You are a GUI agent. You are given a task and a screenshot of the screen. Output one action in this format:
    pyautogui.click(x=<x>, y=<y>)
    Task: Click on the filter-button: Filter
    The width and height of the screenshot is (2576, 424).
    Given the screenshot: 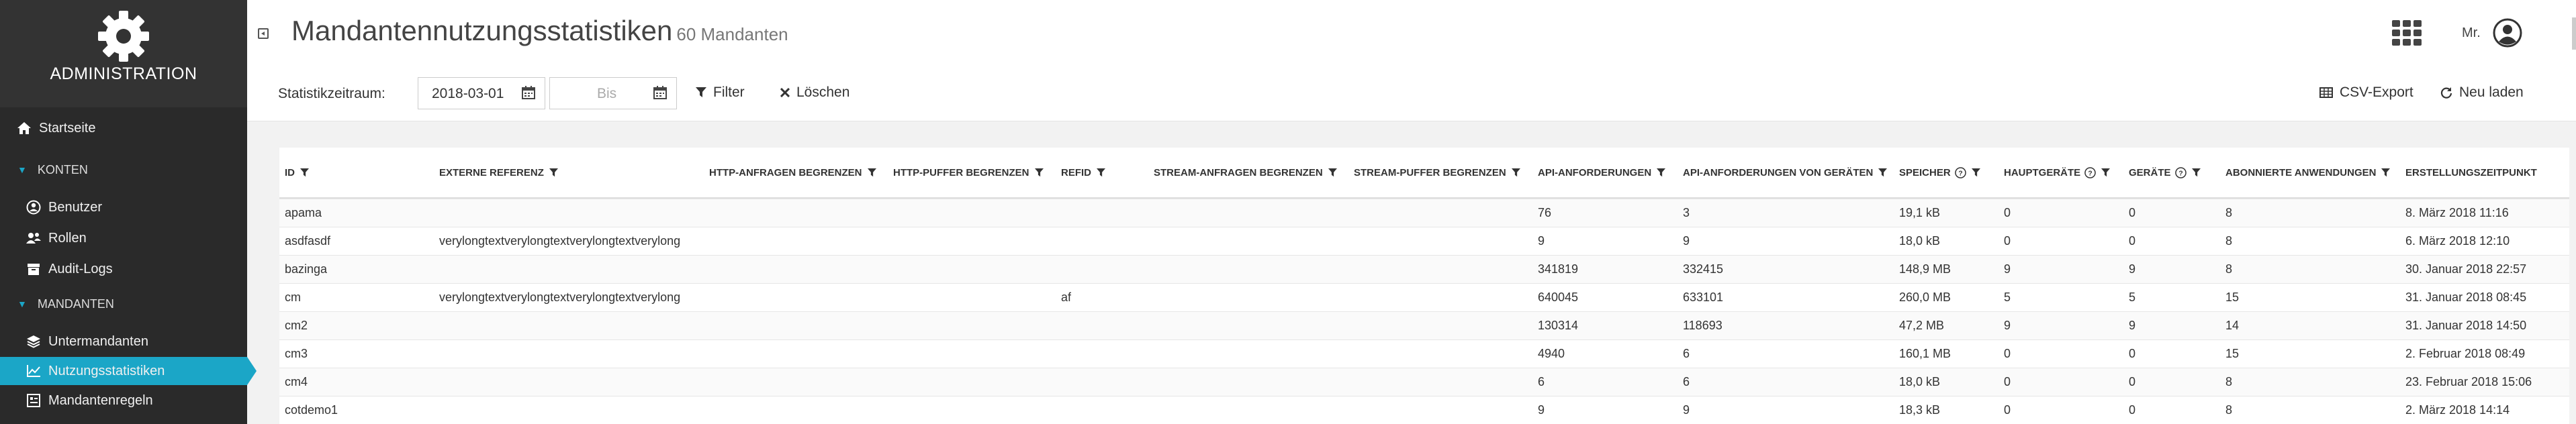 What is the action you would take?
    pyautogui.click(x=720, y=93)
    